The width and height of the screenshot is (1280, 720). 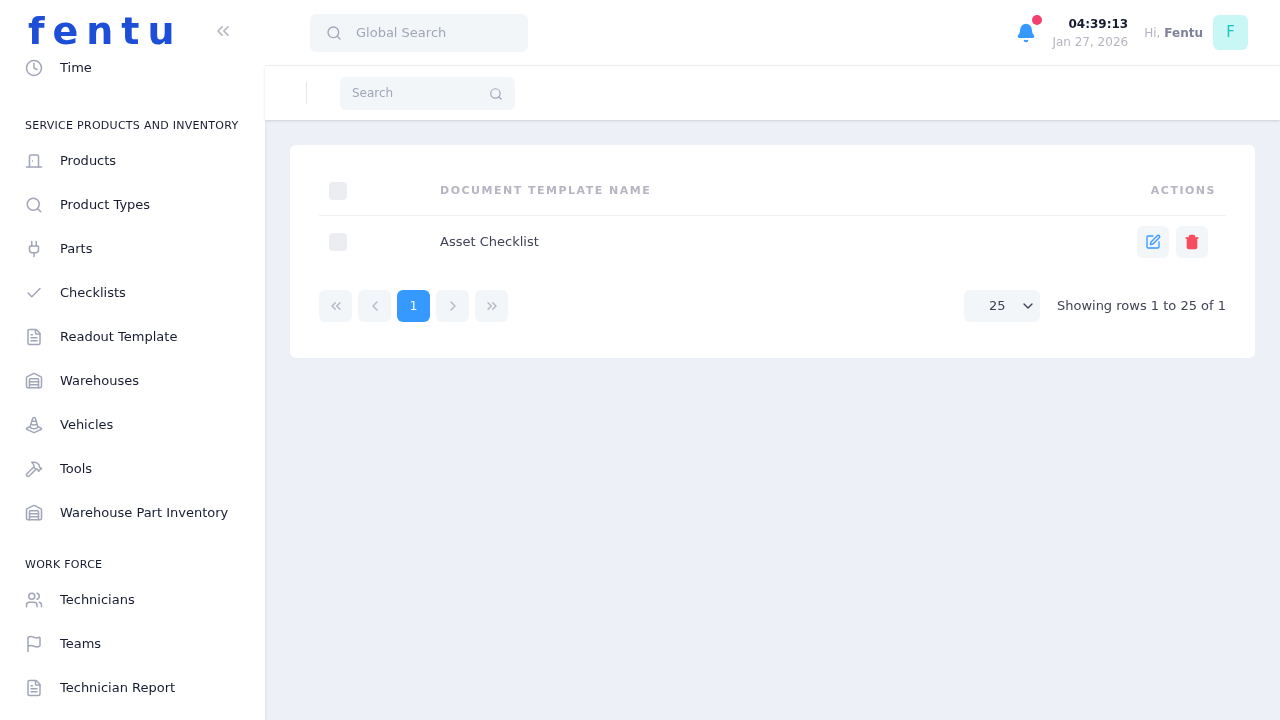 I want to click on previous-page-button, so click(x=374, y=306).